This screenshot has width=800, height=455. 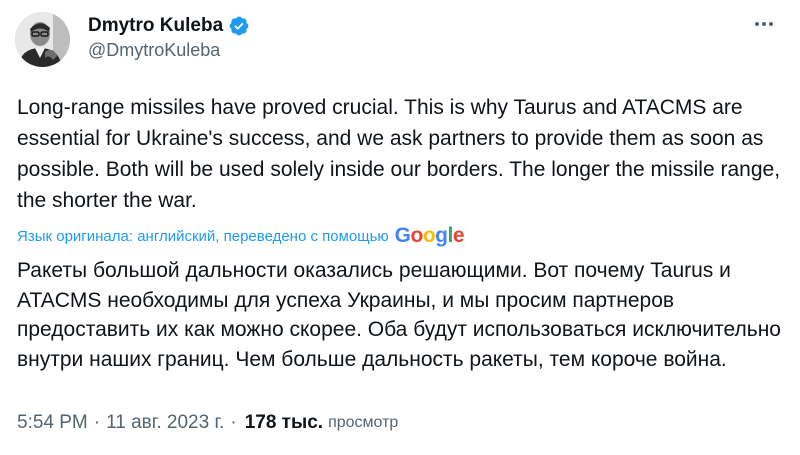 What do you see at coordinates (441, 235) in the screenshot?
I see `google-logo-letter: g` at bounding box center [441, 235].